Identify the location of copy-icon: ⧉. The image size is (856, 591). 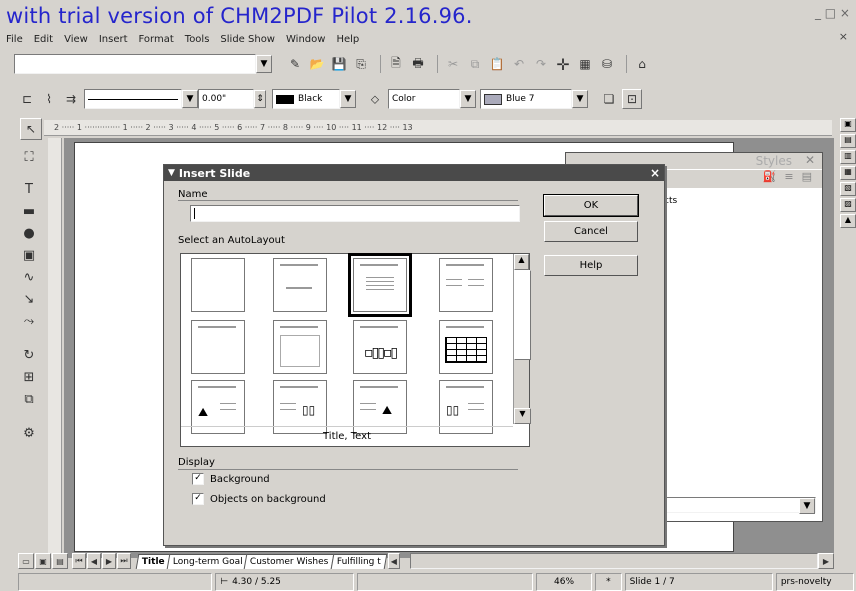
(475, 64).